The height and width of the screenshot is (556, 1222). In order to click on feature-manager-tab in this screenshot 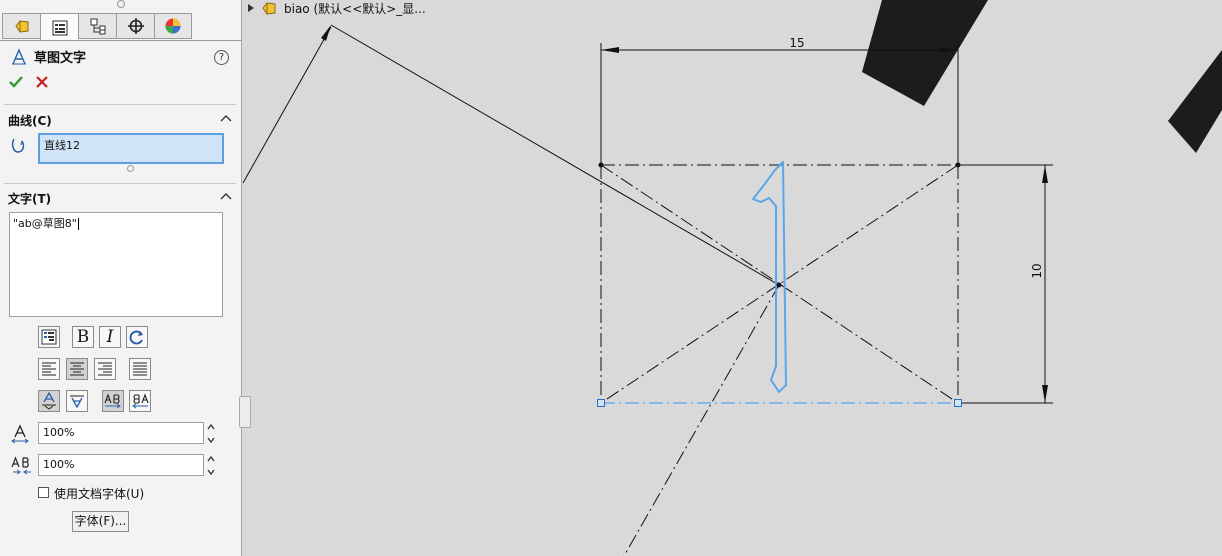, I will do `click(21, 26)`.